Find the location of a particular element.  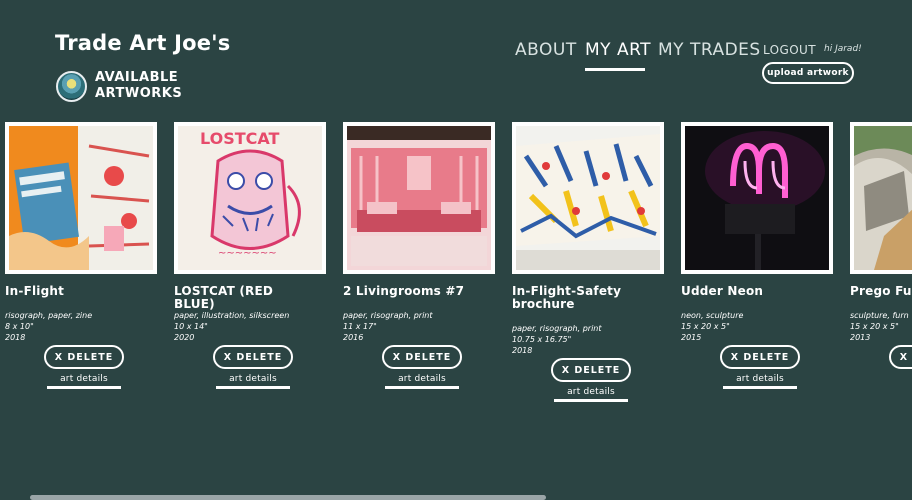

artwork-title: Udder Neon is located at coordinates (751, 291).